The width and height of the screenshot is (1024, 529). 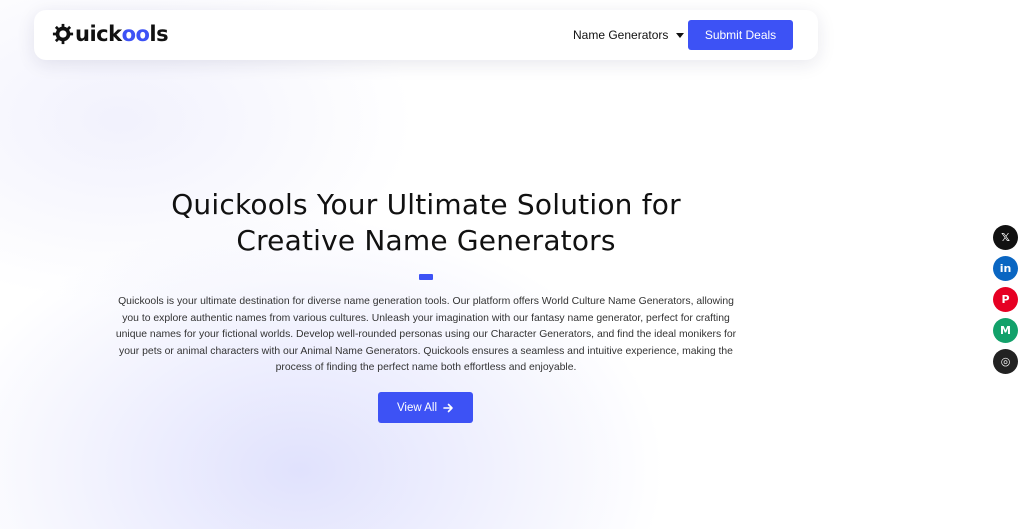 I want to click on logo: uick oo ls, so click(x=110, y=34).